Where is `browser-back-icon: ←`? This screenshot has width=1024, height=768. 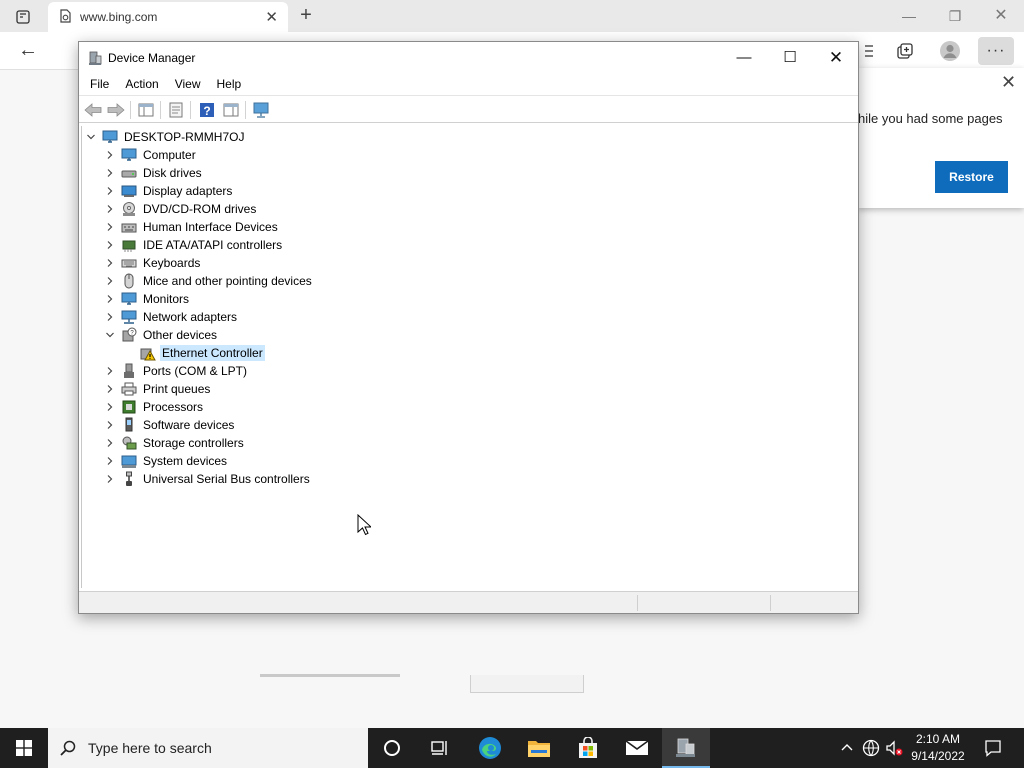 browser-back-icon: ← is located at coordinates (28, 51).